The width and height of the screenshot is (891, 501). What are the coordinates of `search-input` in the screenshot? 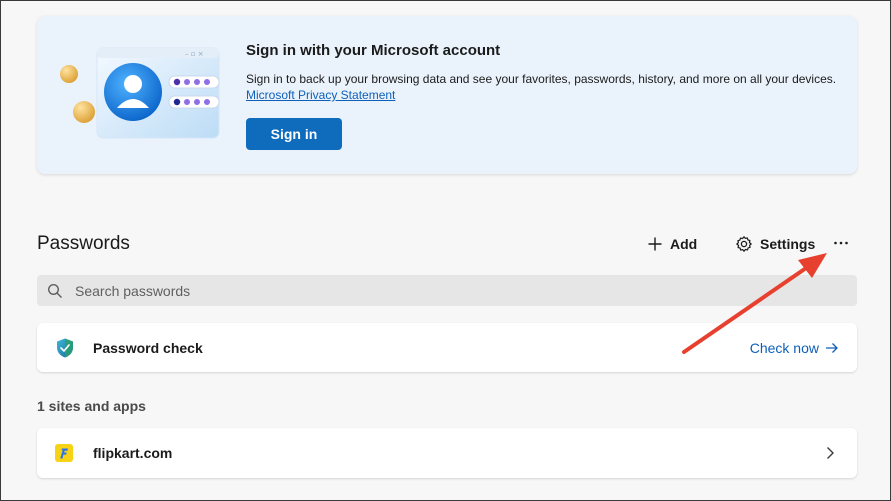 It's located at (455, 290).